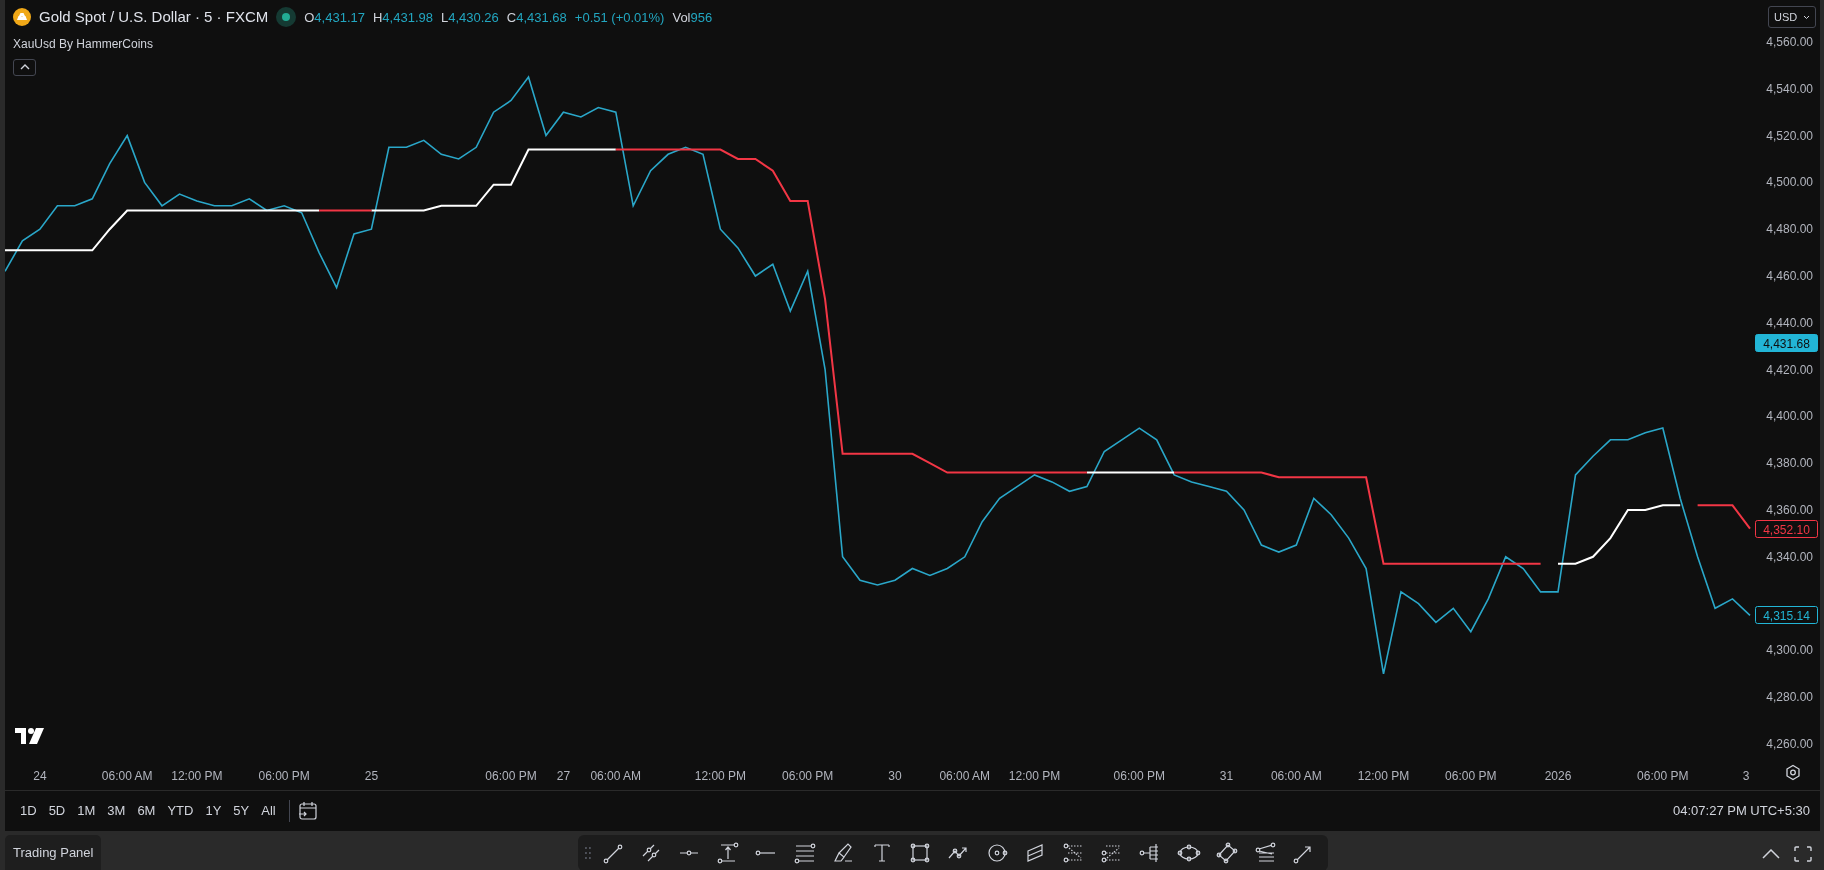 The image size is (1824, 870). What do you see at coordinates (1789, 463) in the screenshot?
I see `price-tick-label: 4,380.00` at bounding box center [1789, 463].